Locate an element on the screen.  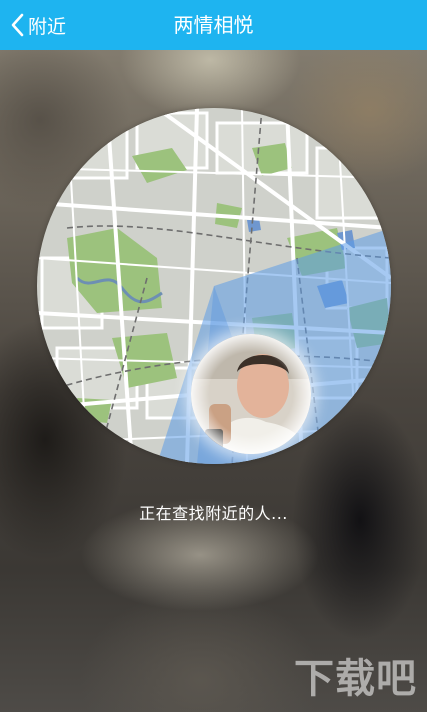
avatar-photo is located at coordinates (251, 394).